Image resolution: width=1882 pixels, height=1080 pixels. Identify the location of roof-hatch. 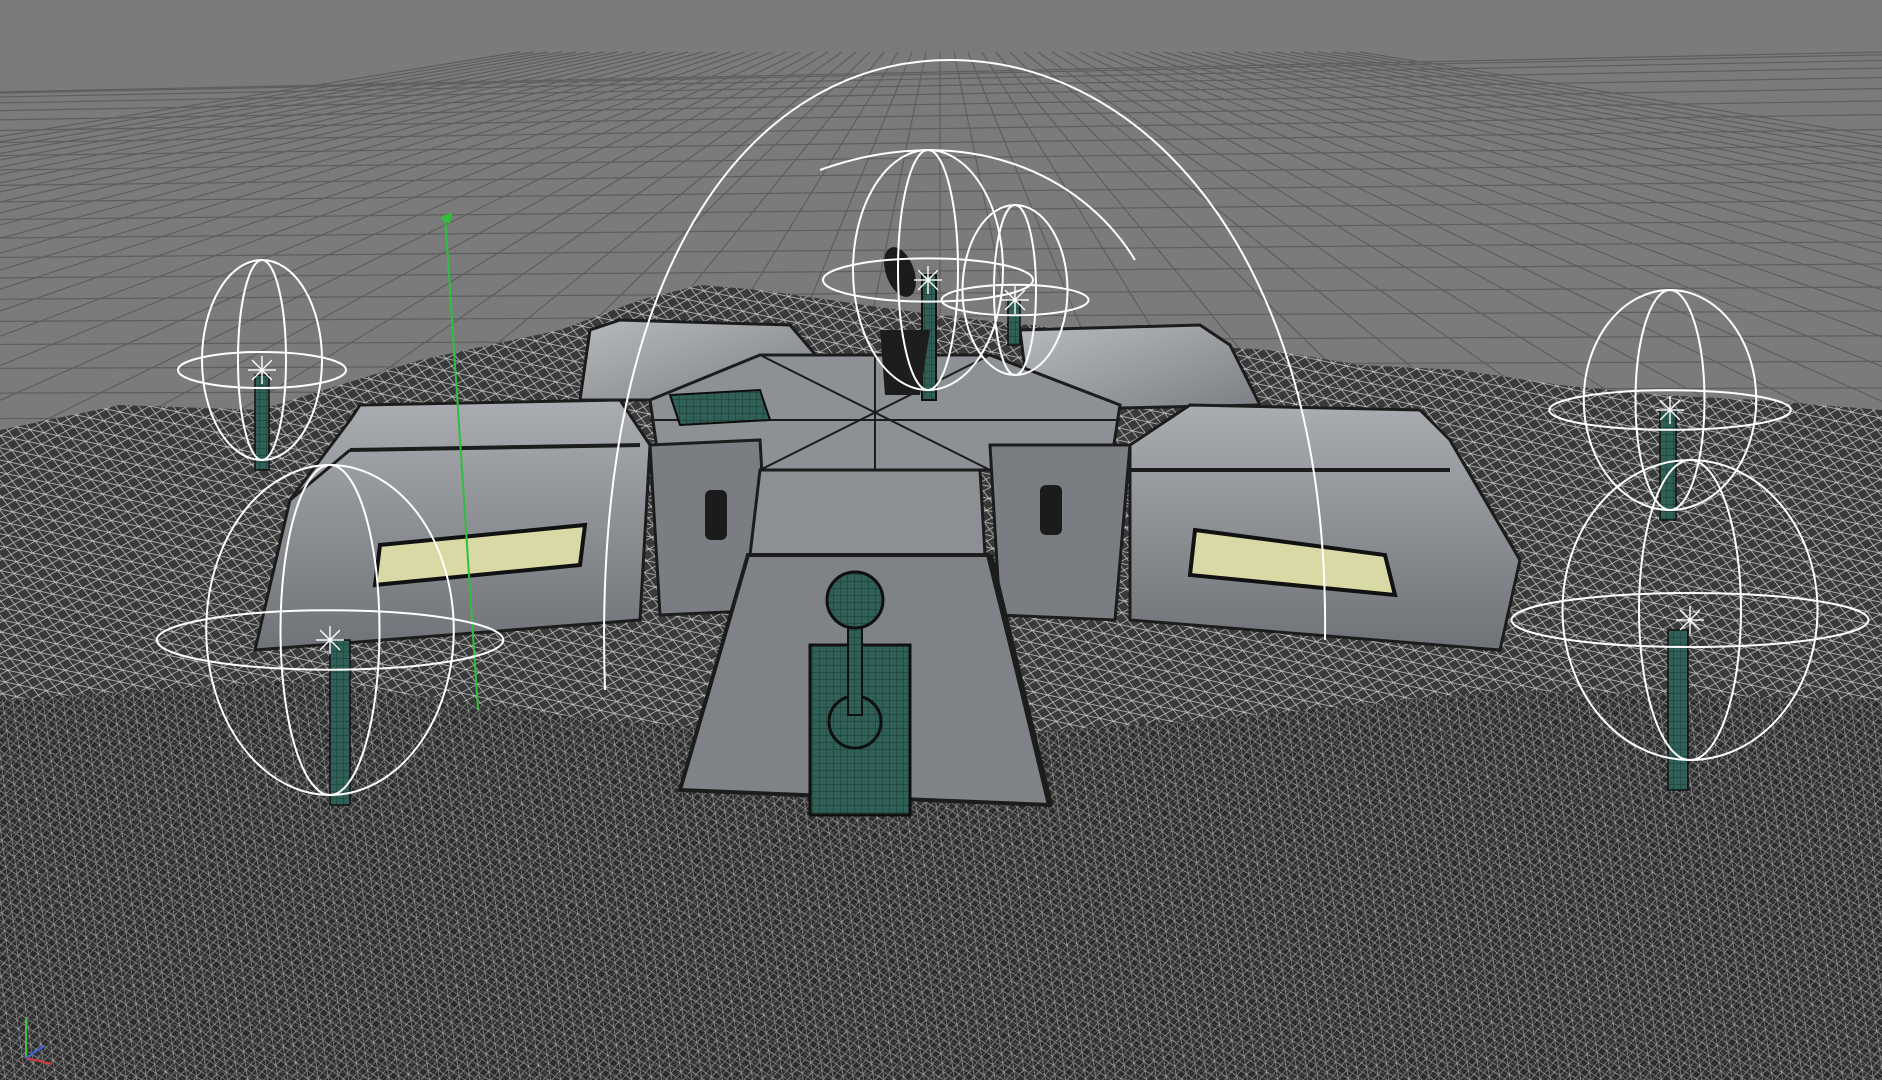
(720, 407).